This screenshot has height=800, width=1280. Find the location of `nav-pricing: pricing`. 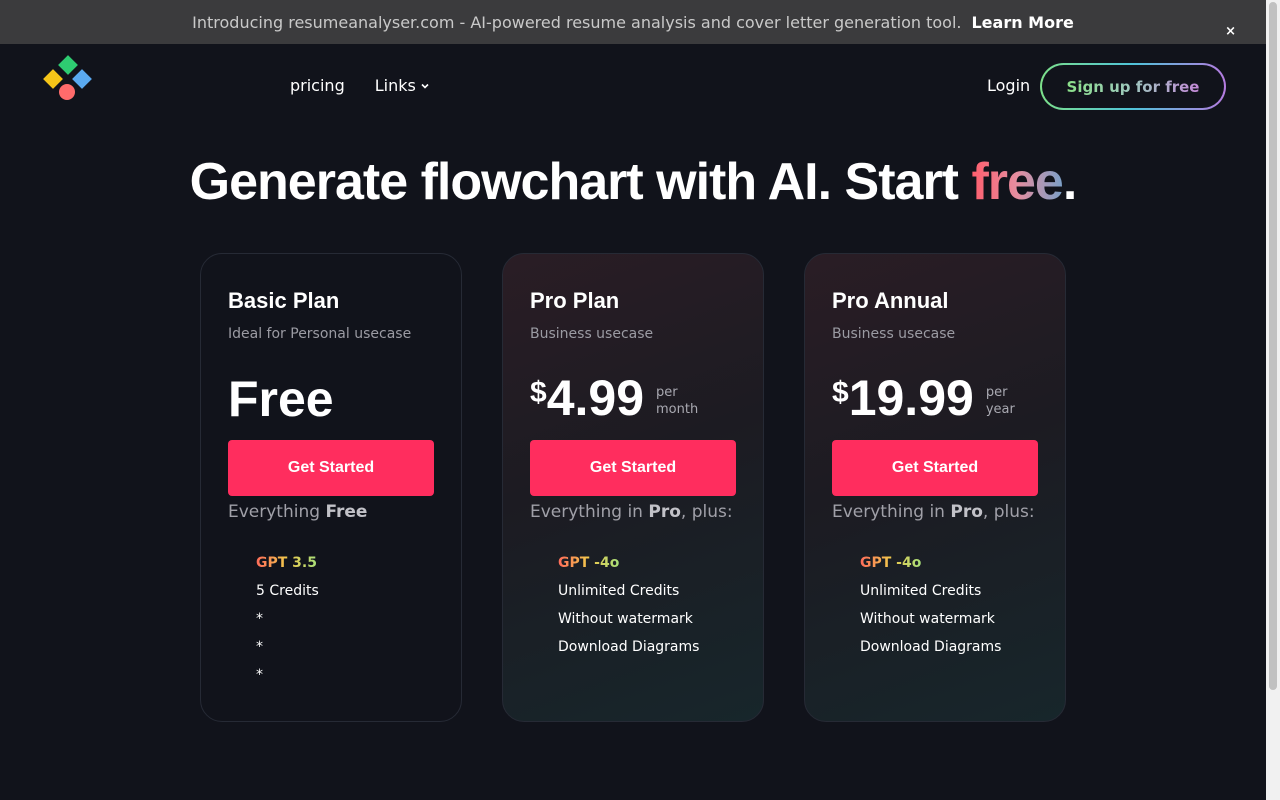

nav-pricing: pricing is located at coordinates (317, 85).